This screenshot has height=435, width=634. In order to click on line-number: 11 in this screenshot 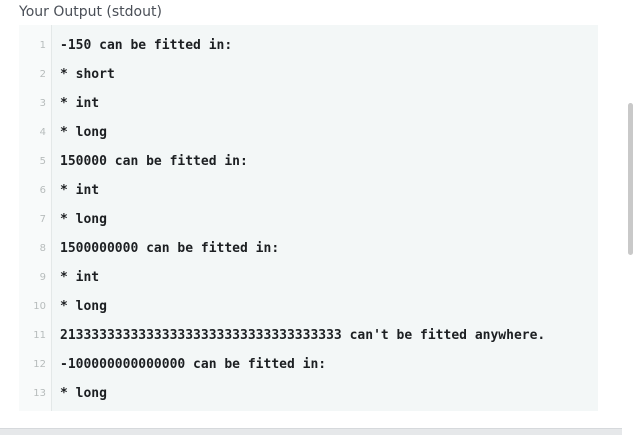, I will do `click(39, 335)`.